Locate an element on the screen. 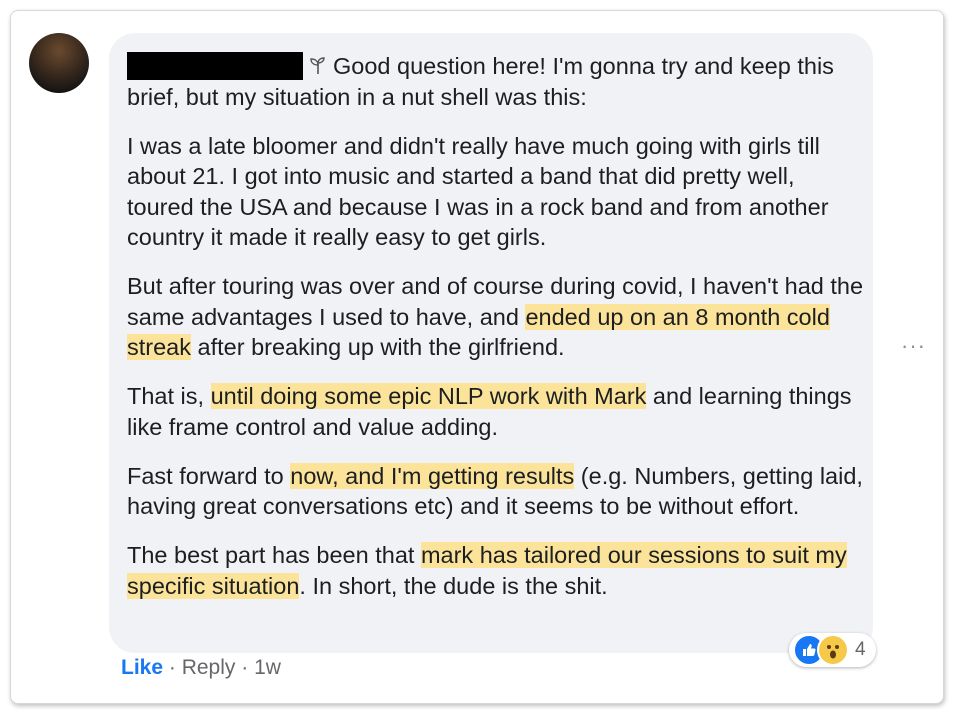  comment-text: after breaking up with the girlfriend. is located at coordinates (378, 347).